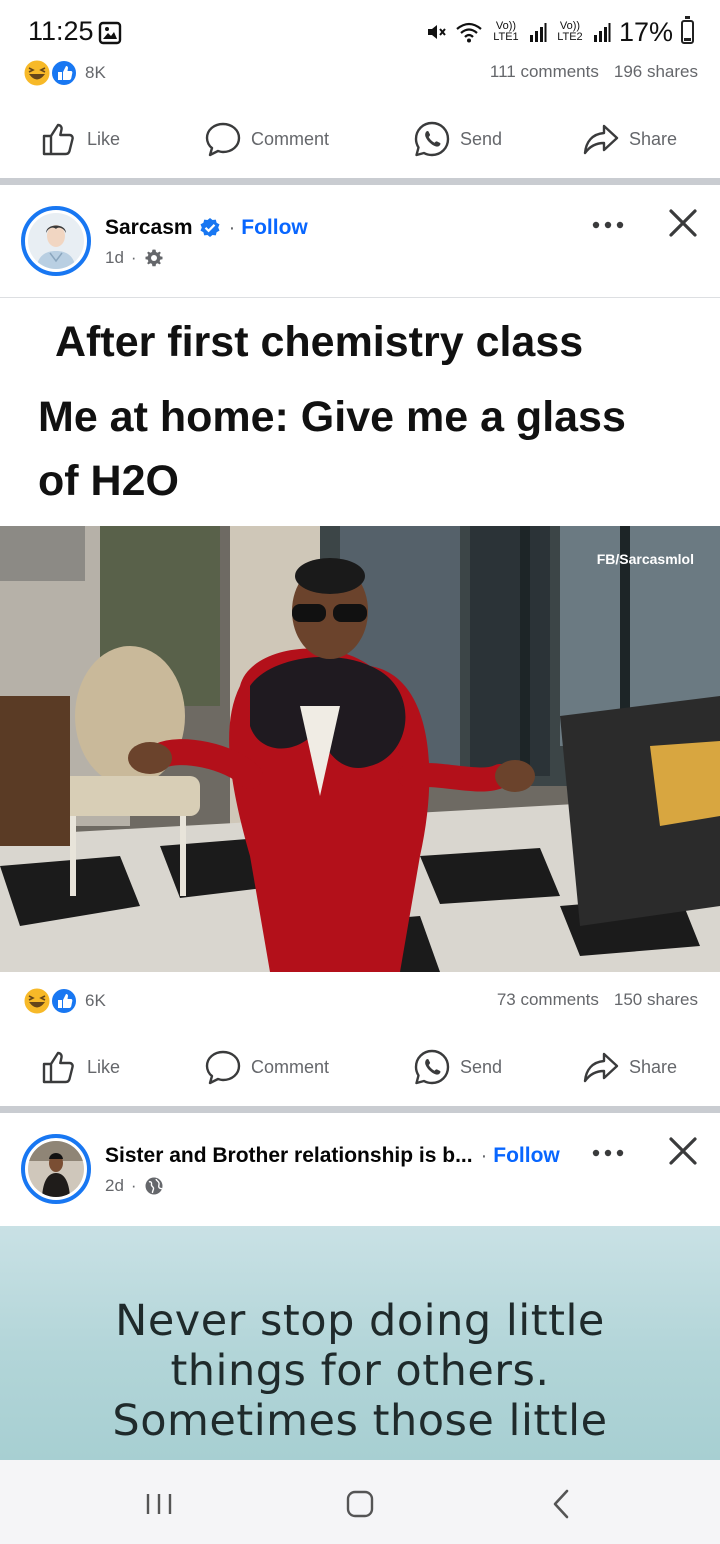  What do you see at coordinates (332, 417) in the screenshot?
I see `meme-line-2: Me at home: Give me a glass` at bounding box center [332, 417].